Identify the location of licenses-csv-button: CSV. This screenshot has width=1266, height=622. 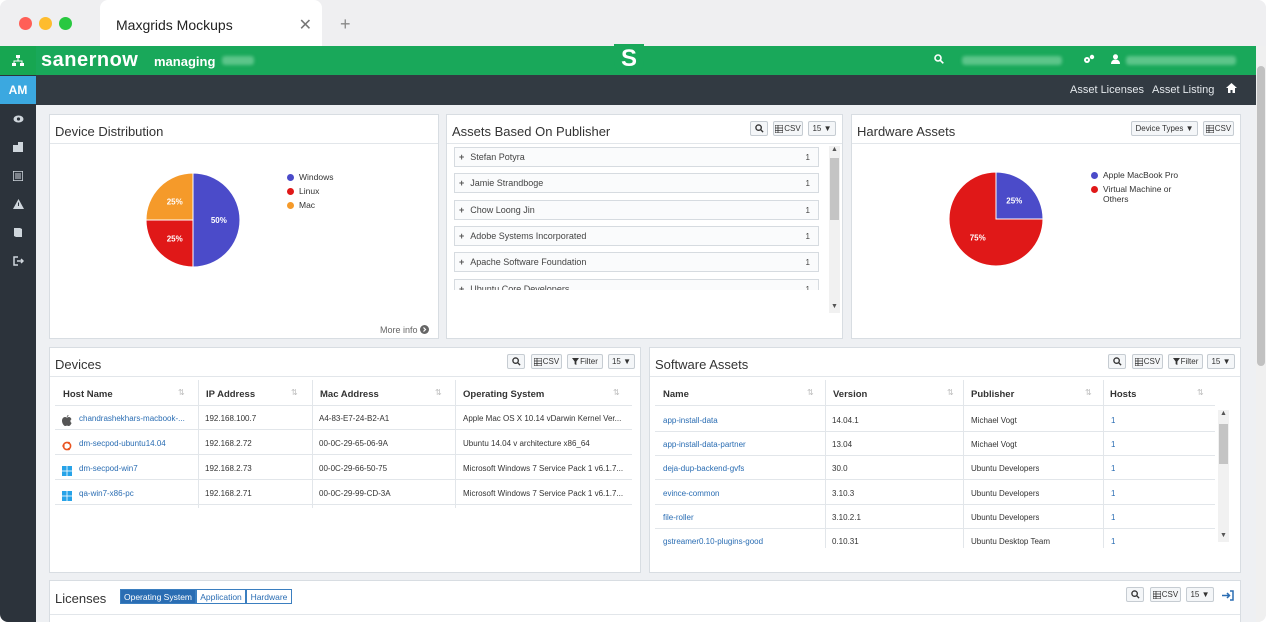
(1165, 594).